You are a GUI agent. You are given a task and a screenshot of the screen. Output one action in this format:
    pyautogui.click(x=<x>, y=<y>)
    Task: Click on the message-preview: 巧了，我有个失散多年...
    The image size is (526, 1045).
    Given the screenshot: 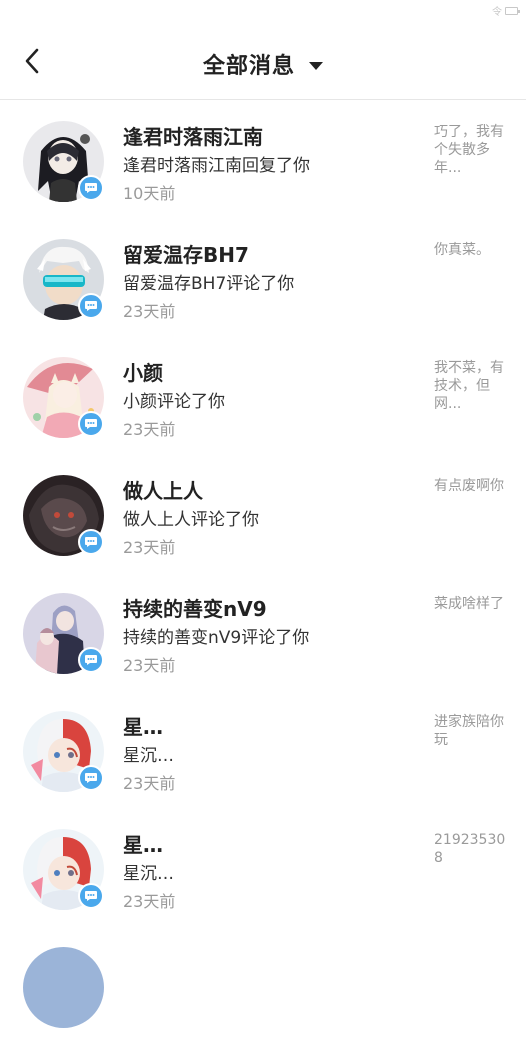 What is the action you would take?
    pyautogui.click(x=469, y=150)
    